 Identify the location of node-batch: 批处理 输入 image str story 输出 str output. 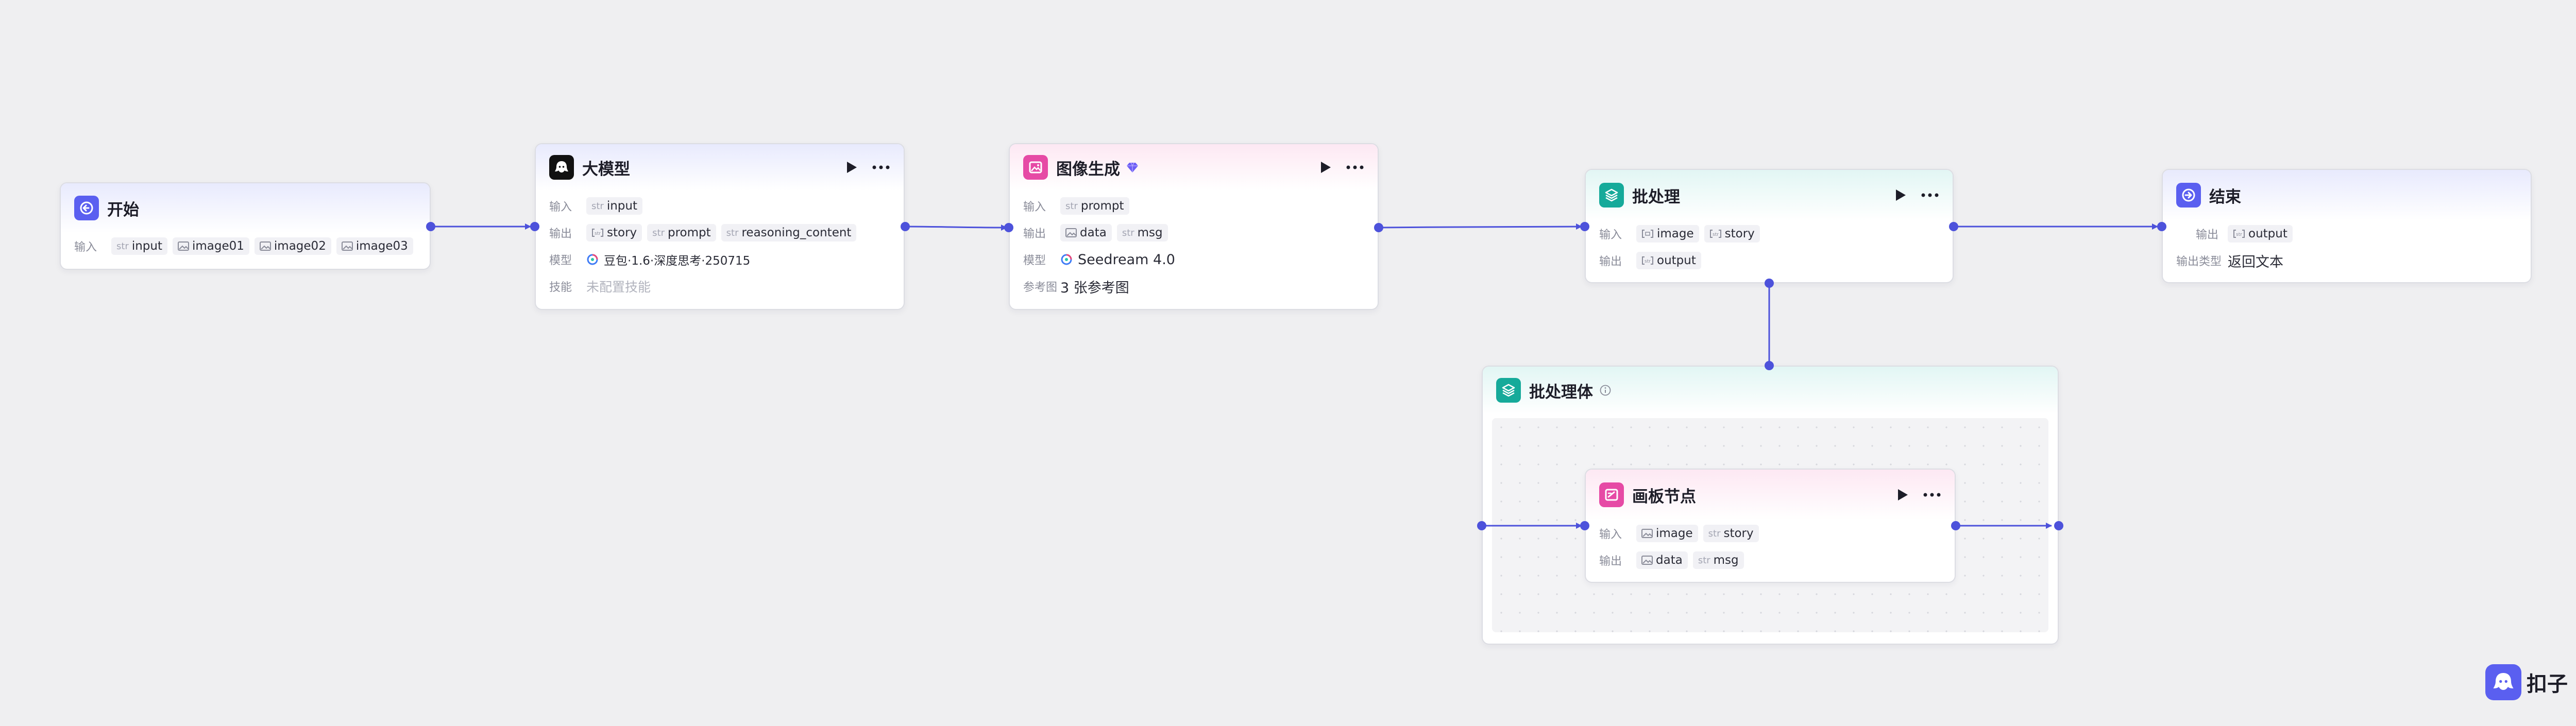
(1769, 226).